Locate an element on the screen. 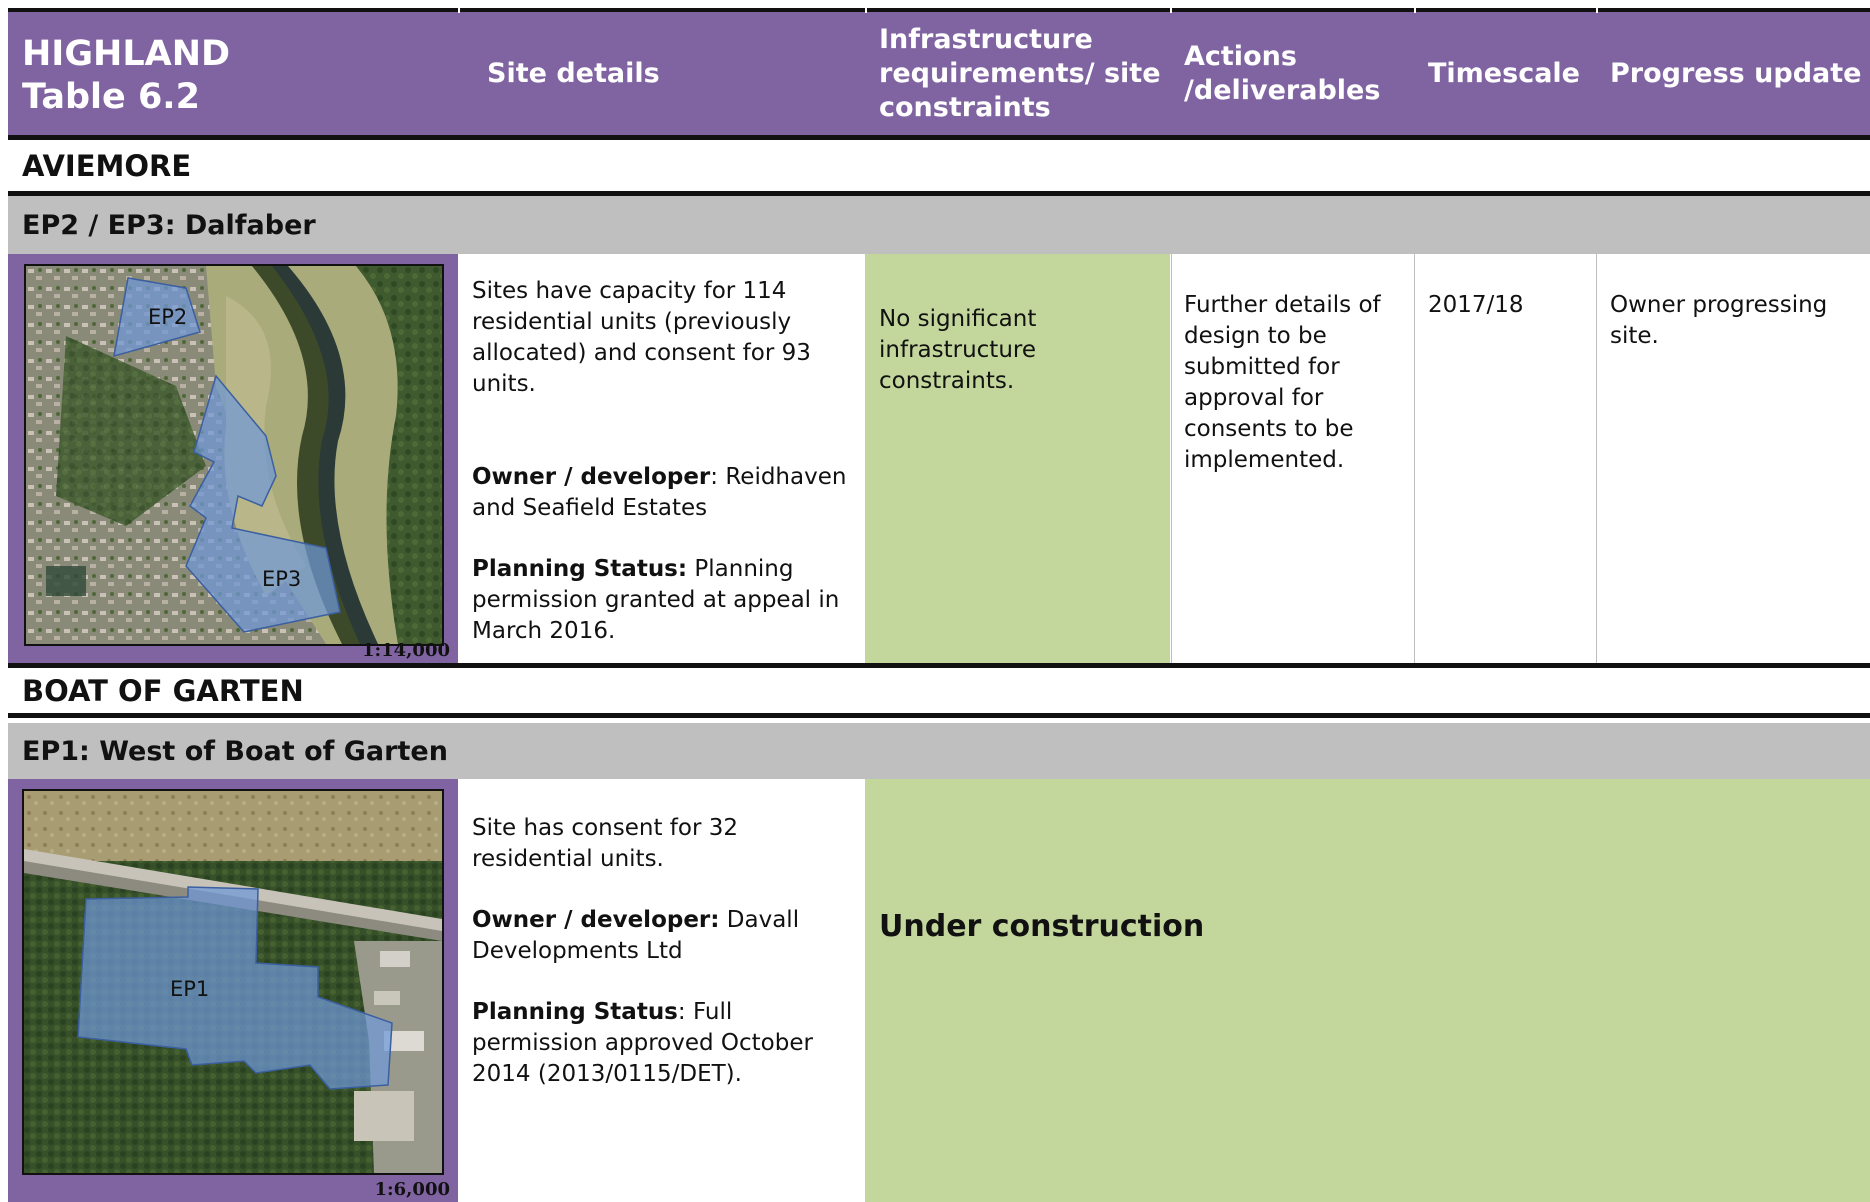 The height and width of the screenshot is (1202, 1870). site-map-dalfaber: EP2 EP3 is located at coordinates (234, 455).